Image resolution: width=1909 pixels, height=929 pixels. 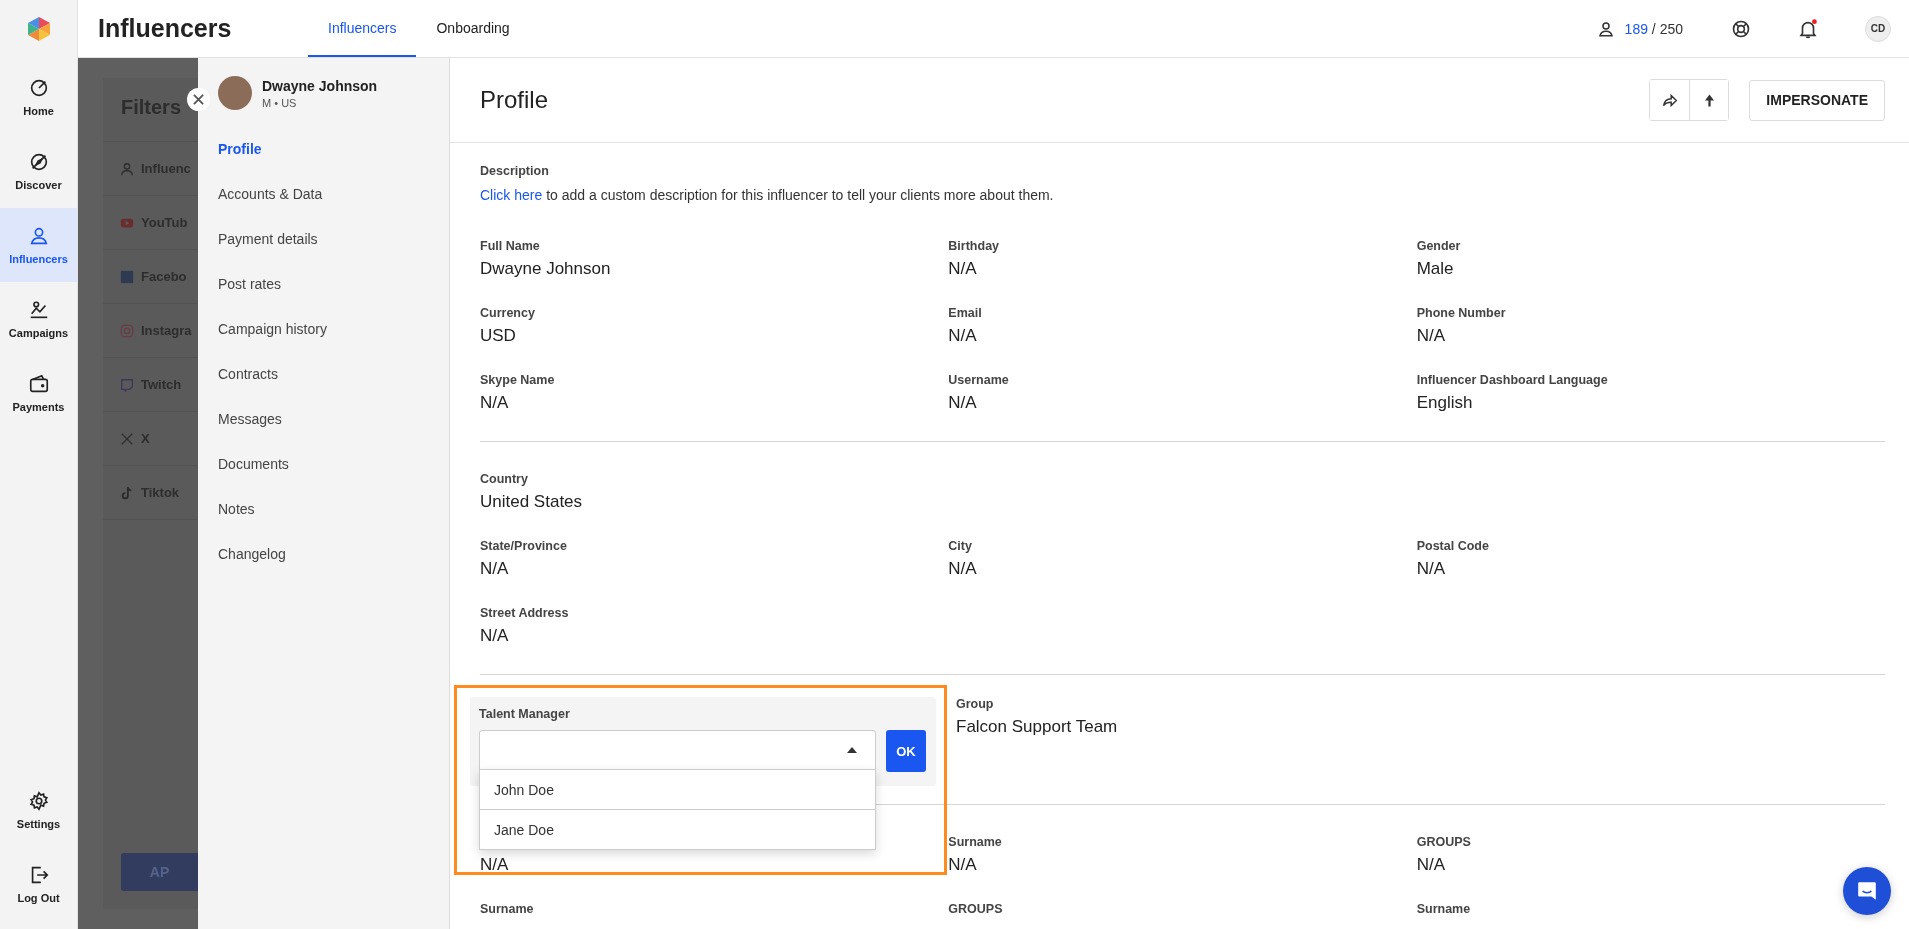 I want to click on nav-item: Log Out, so click(x=38, y=884).